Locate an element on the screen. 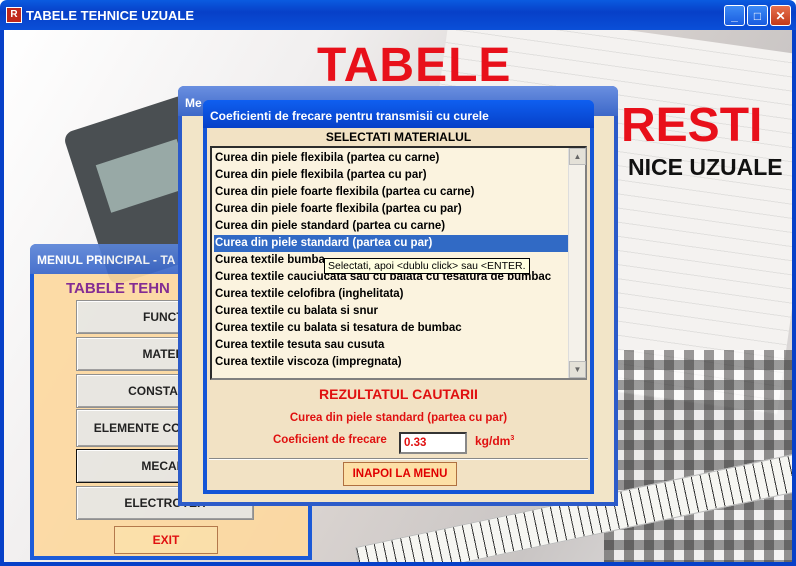  coefficient-unit-exponent: 3 is located at coordinates (512, 438).